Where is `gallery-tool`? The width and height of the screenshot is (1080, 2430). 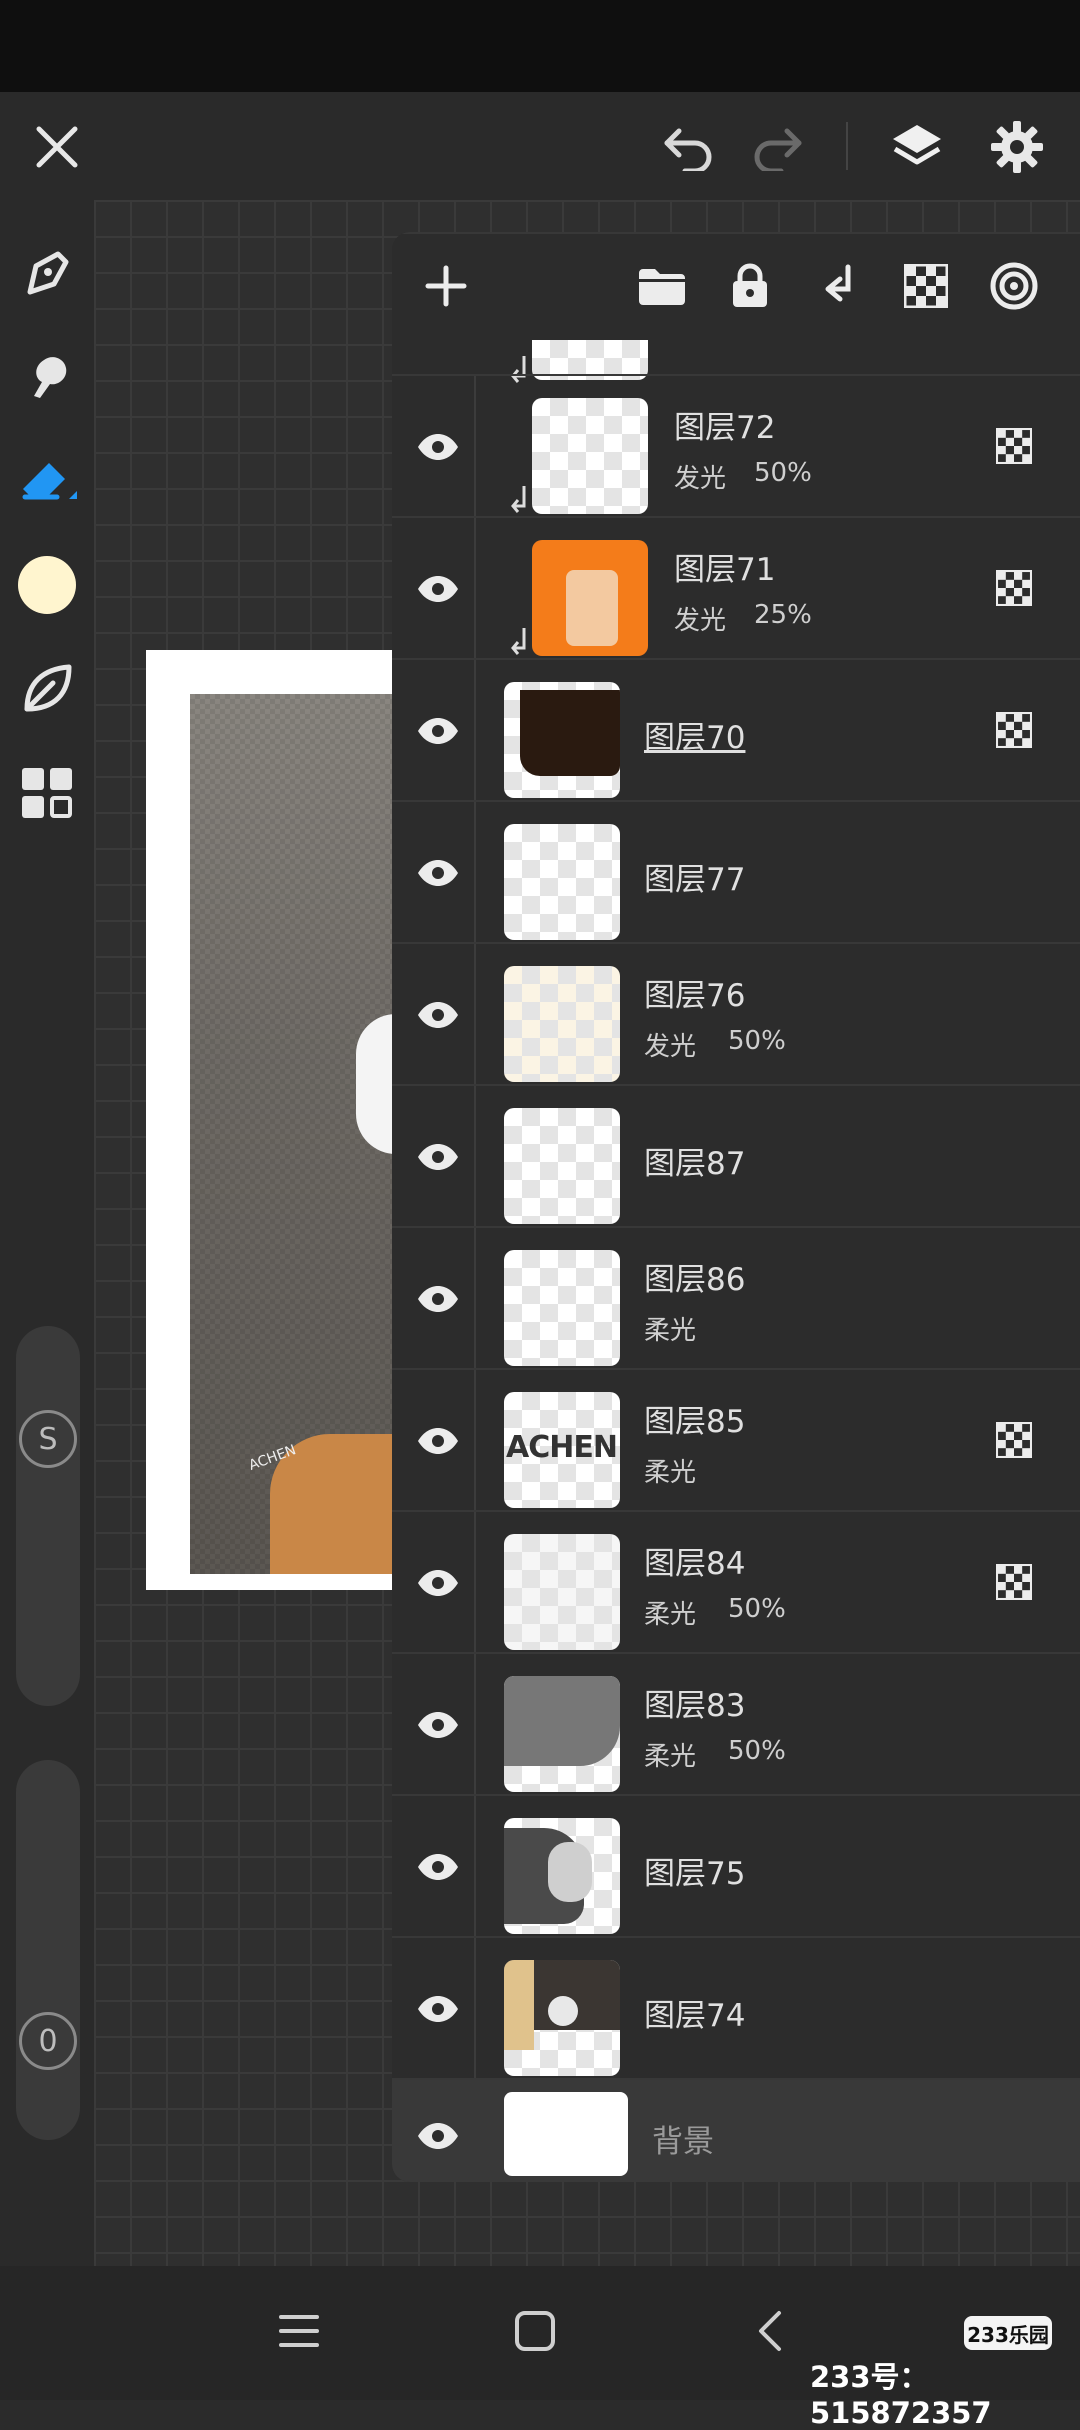
gallery-tool is located at coordinates (47, 793).